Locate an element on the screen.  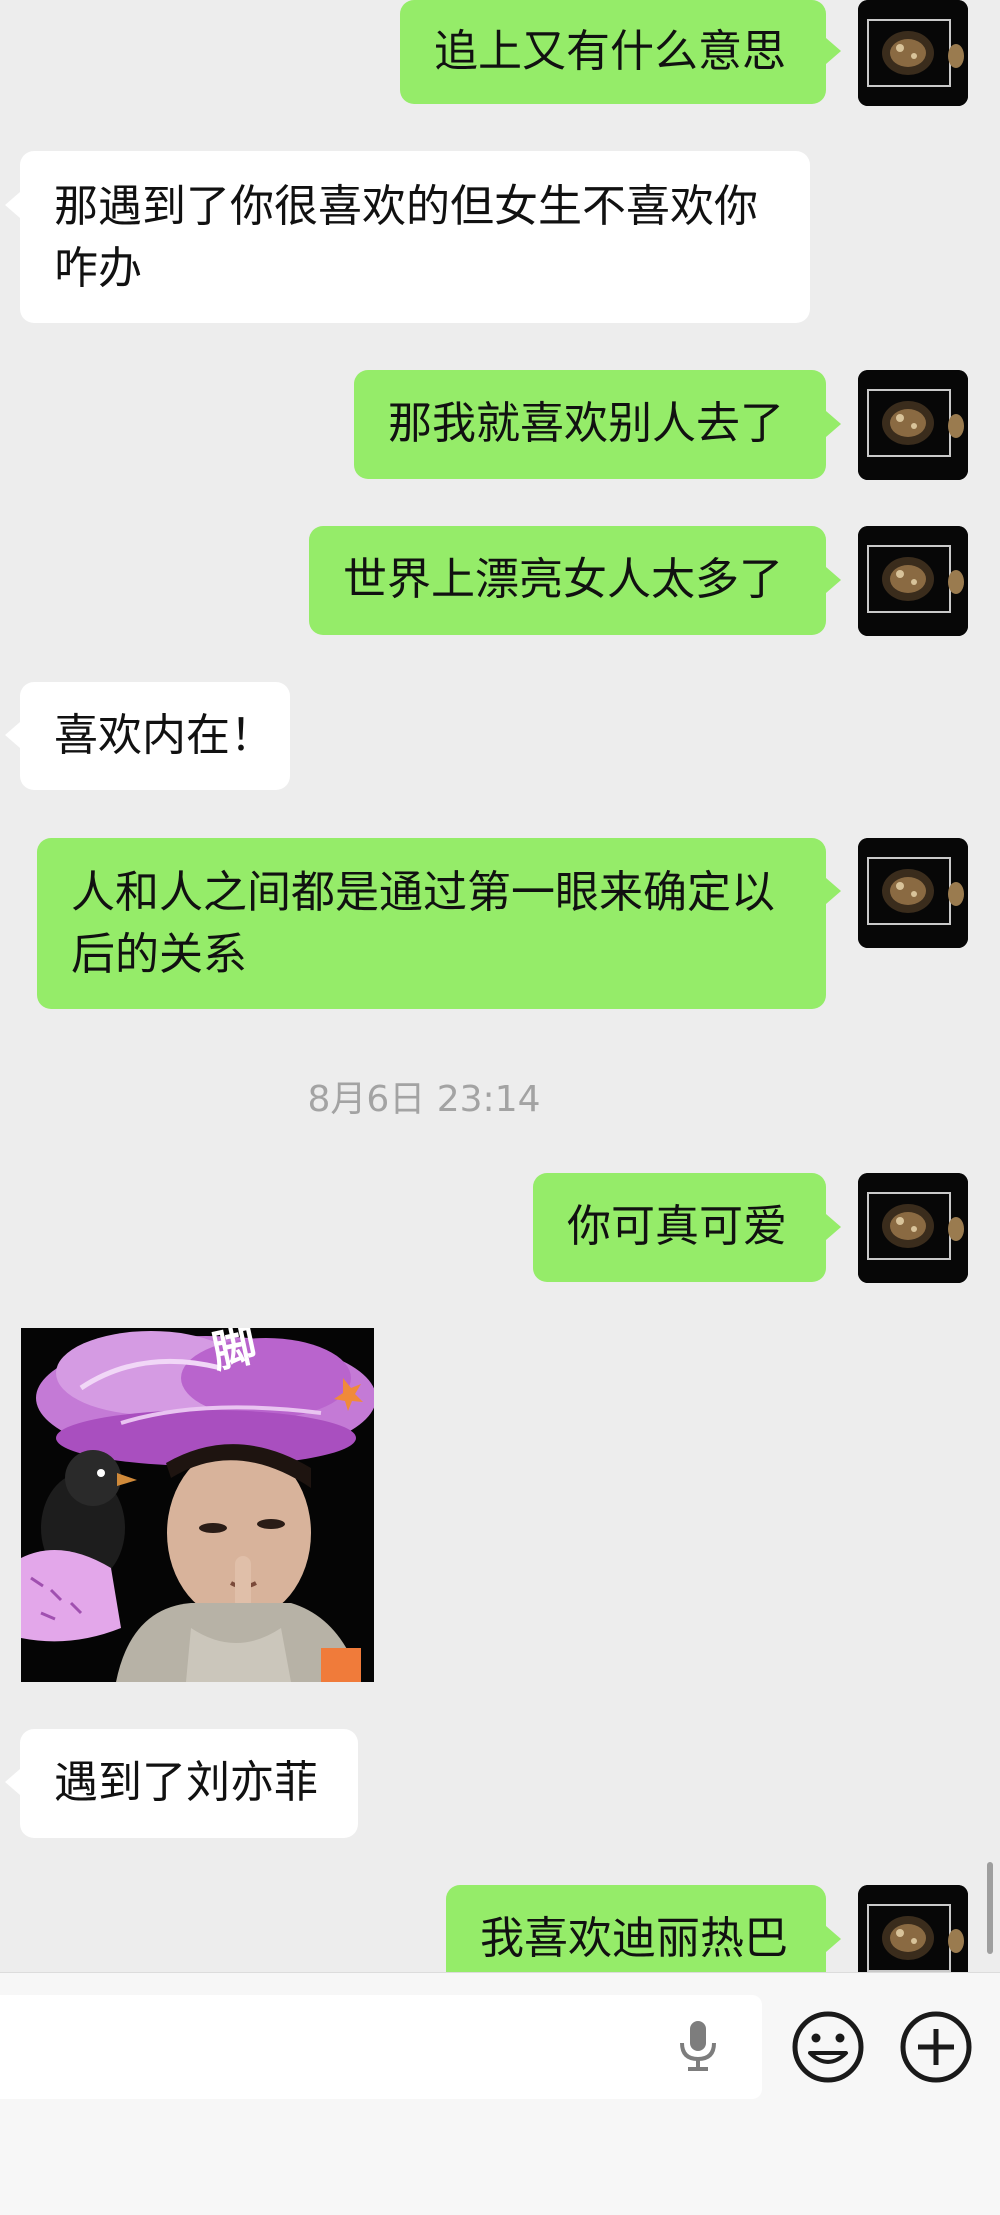
message-timestamp: 8月6日 23:14 is located at coordinates (424, 1099).